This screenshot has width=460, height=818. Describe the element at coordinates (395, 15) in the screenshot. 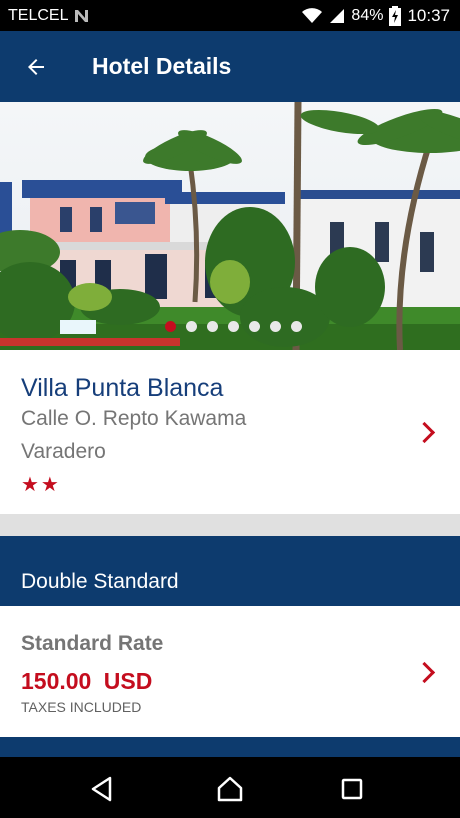

I see `battery-charging-icon` at that location.